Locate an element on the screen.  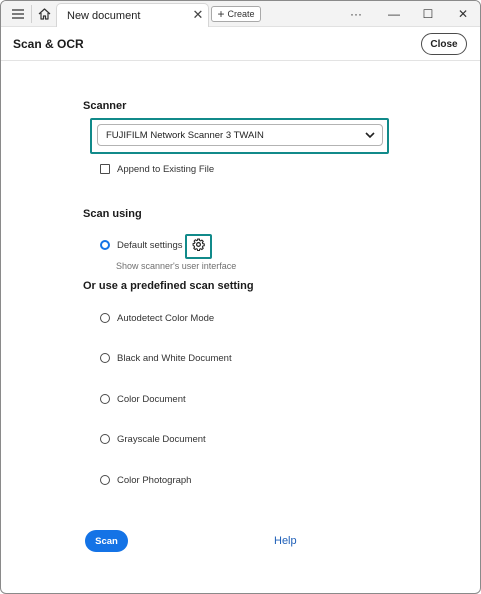
color-document-radio is located at coordinates (105, 399).